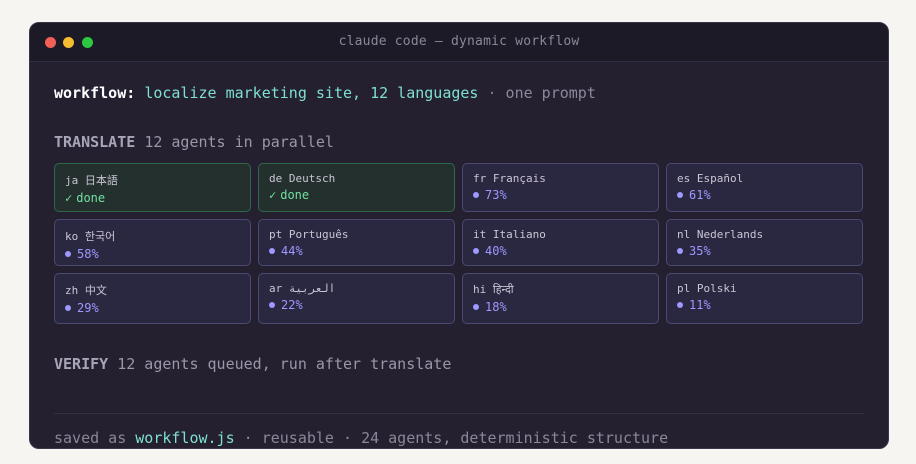  I want to click on agent-language: hi हिन्दी, so click(493, 289).